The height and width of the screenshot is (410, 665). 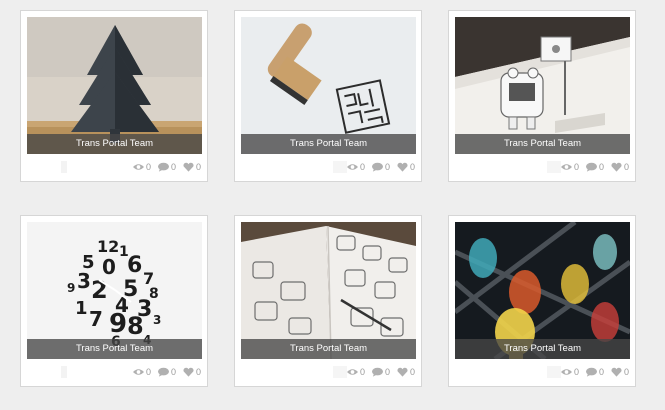 I want to click on svg-text: 9, so click(x=71, y=288).